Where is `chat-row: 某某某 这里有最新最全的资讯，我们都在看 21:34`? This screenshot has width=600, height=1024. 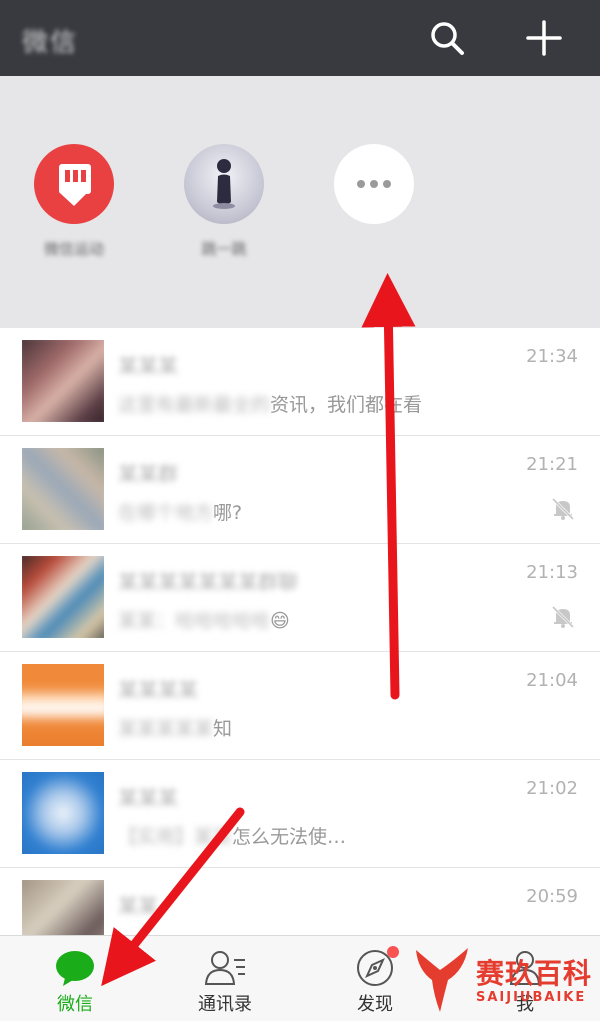
chat-row: 某某某 这里有最新最全的资讯，我们都在看 21:34 is located at coordinates (300, 382).